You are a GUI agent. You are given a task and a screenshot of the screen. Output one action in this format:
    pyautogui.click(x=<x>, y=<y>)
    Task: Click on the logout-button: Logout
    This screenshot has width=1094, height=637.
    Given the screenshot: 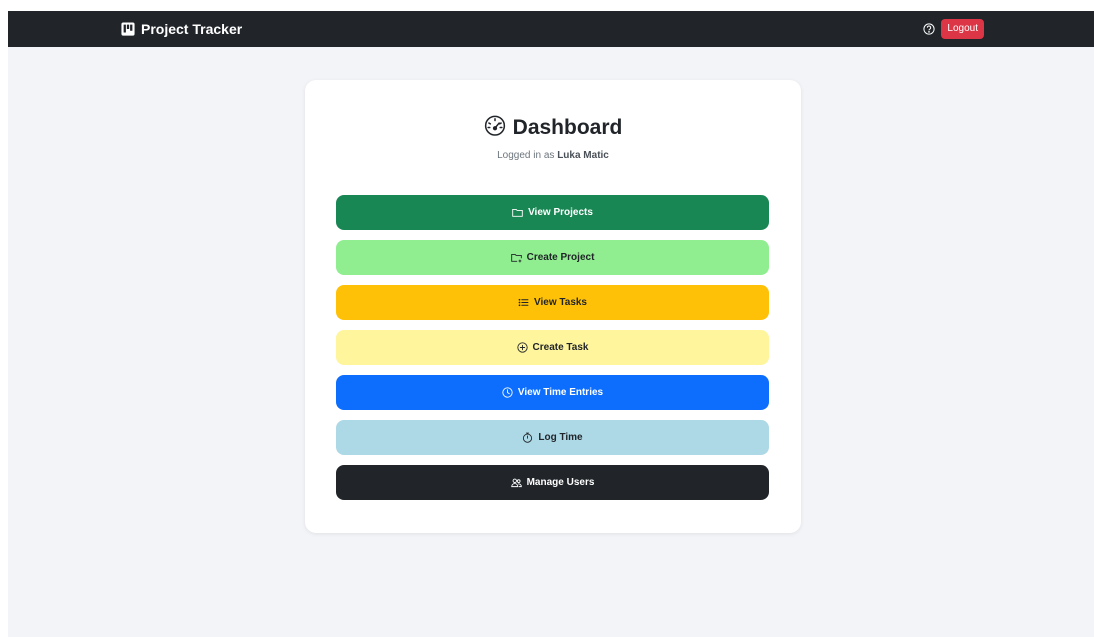 What is the action you would take?
    pyautogui.click(x=962, y=29)
    